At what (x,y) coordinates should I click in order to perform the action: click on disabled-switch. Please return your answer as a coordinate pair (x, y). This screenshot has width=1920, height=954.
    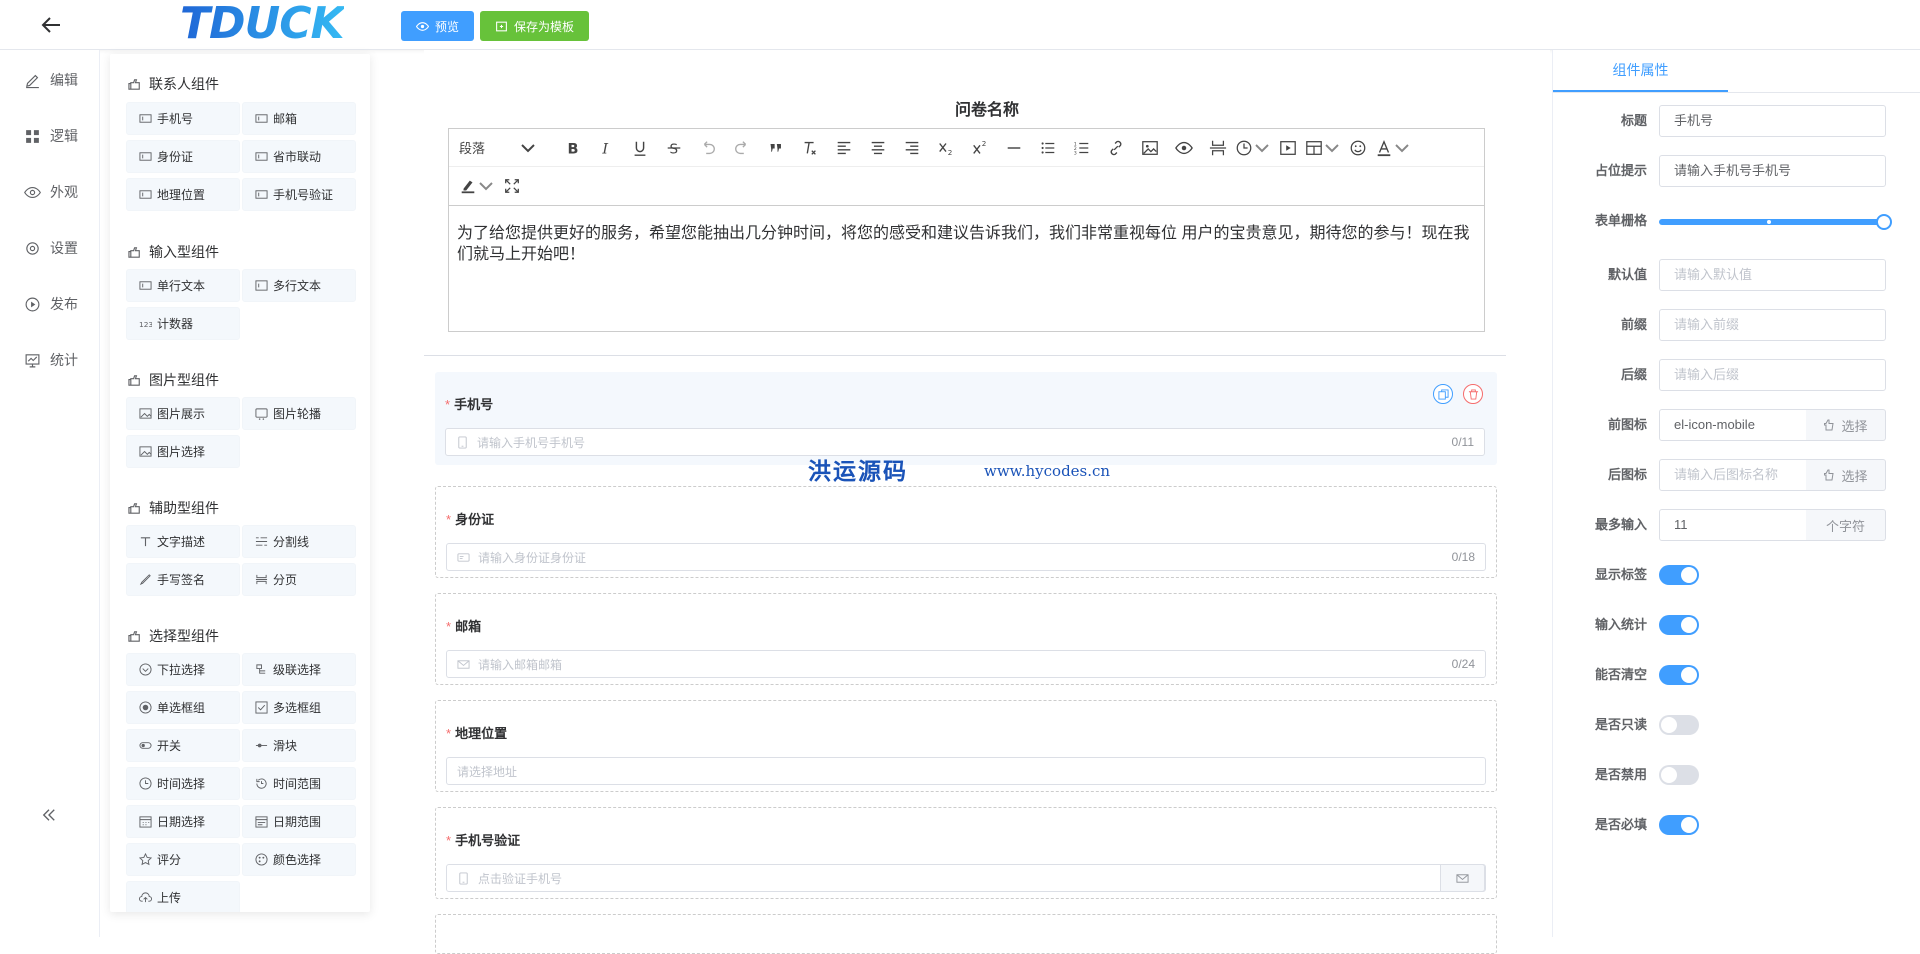
    Looking at the image, I should click on (1679, 775).